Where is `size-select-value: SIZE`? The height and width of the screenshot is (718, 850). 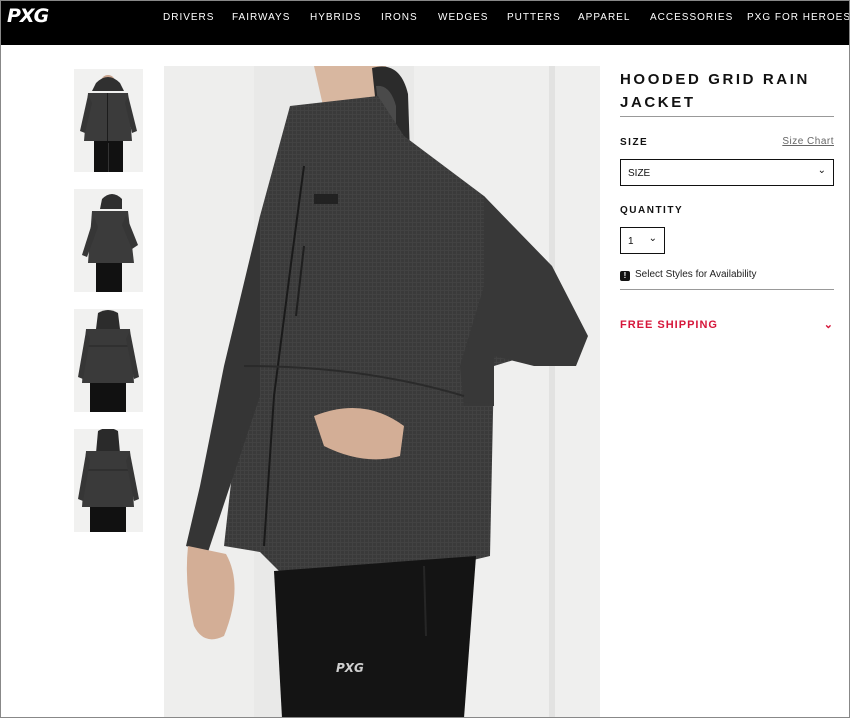
size-select-value: SIZE is located at coordinates (639, 173).